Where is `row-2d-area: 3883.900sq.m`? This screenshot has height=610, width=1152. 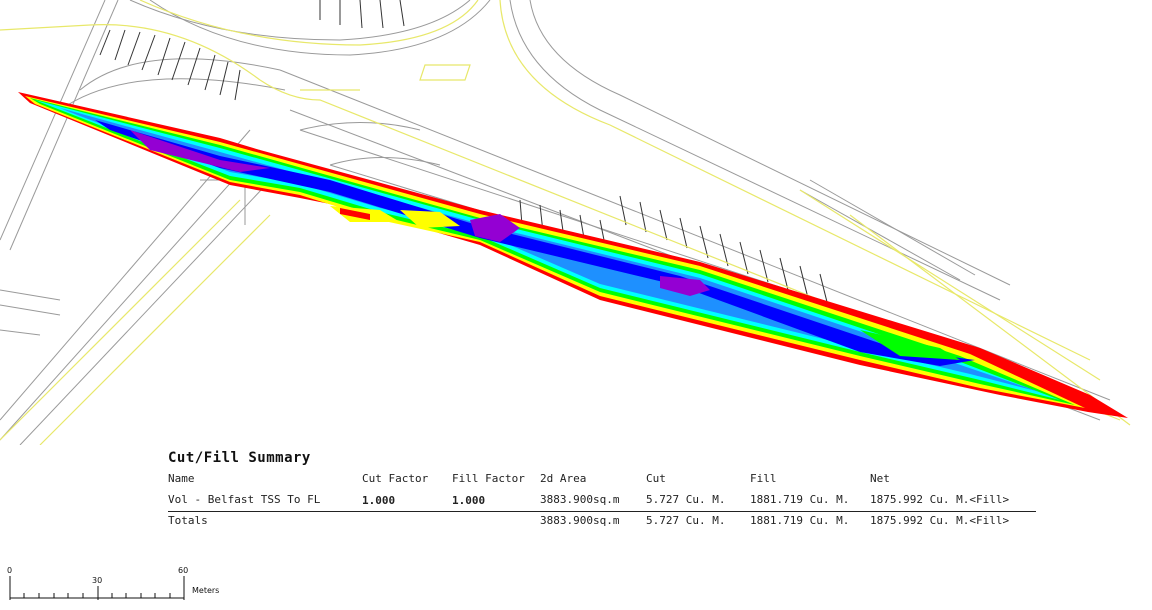 row-2d-area: 3883.900sq.m is located at coordinates (580, 499).